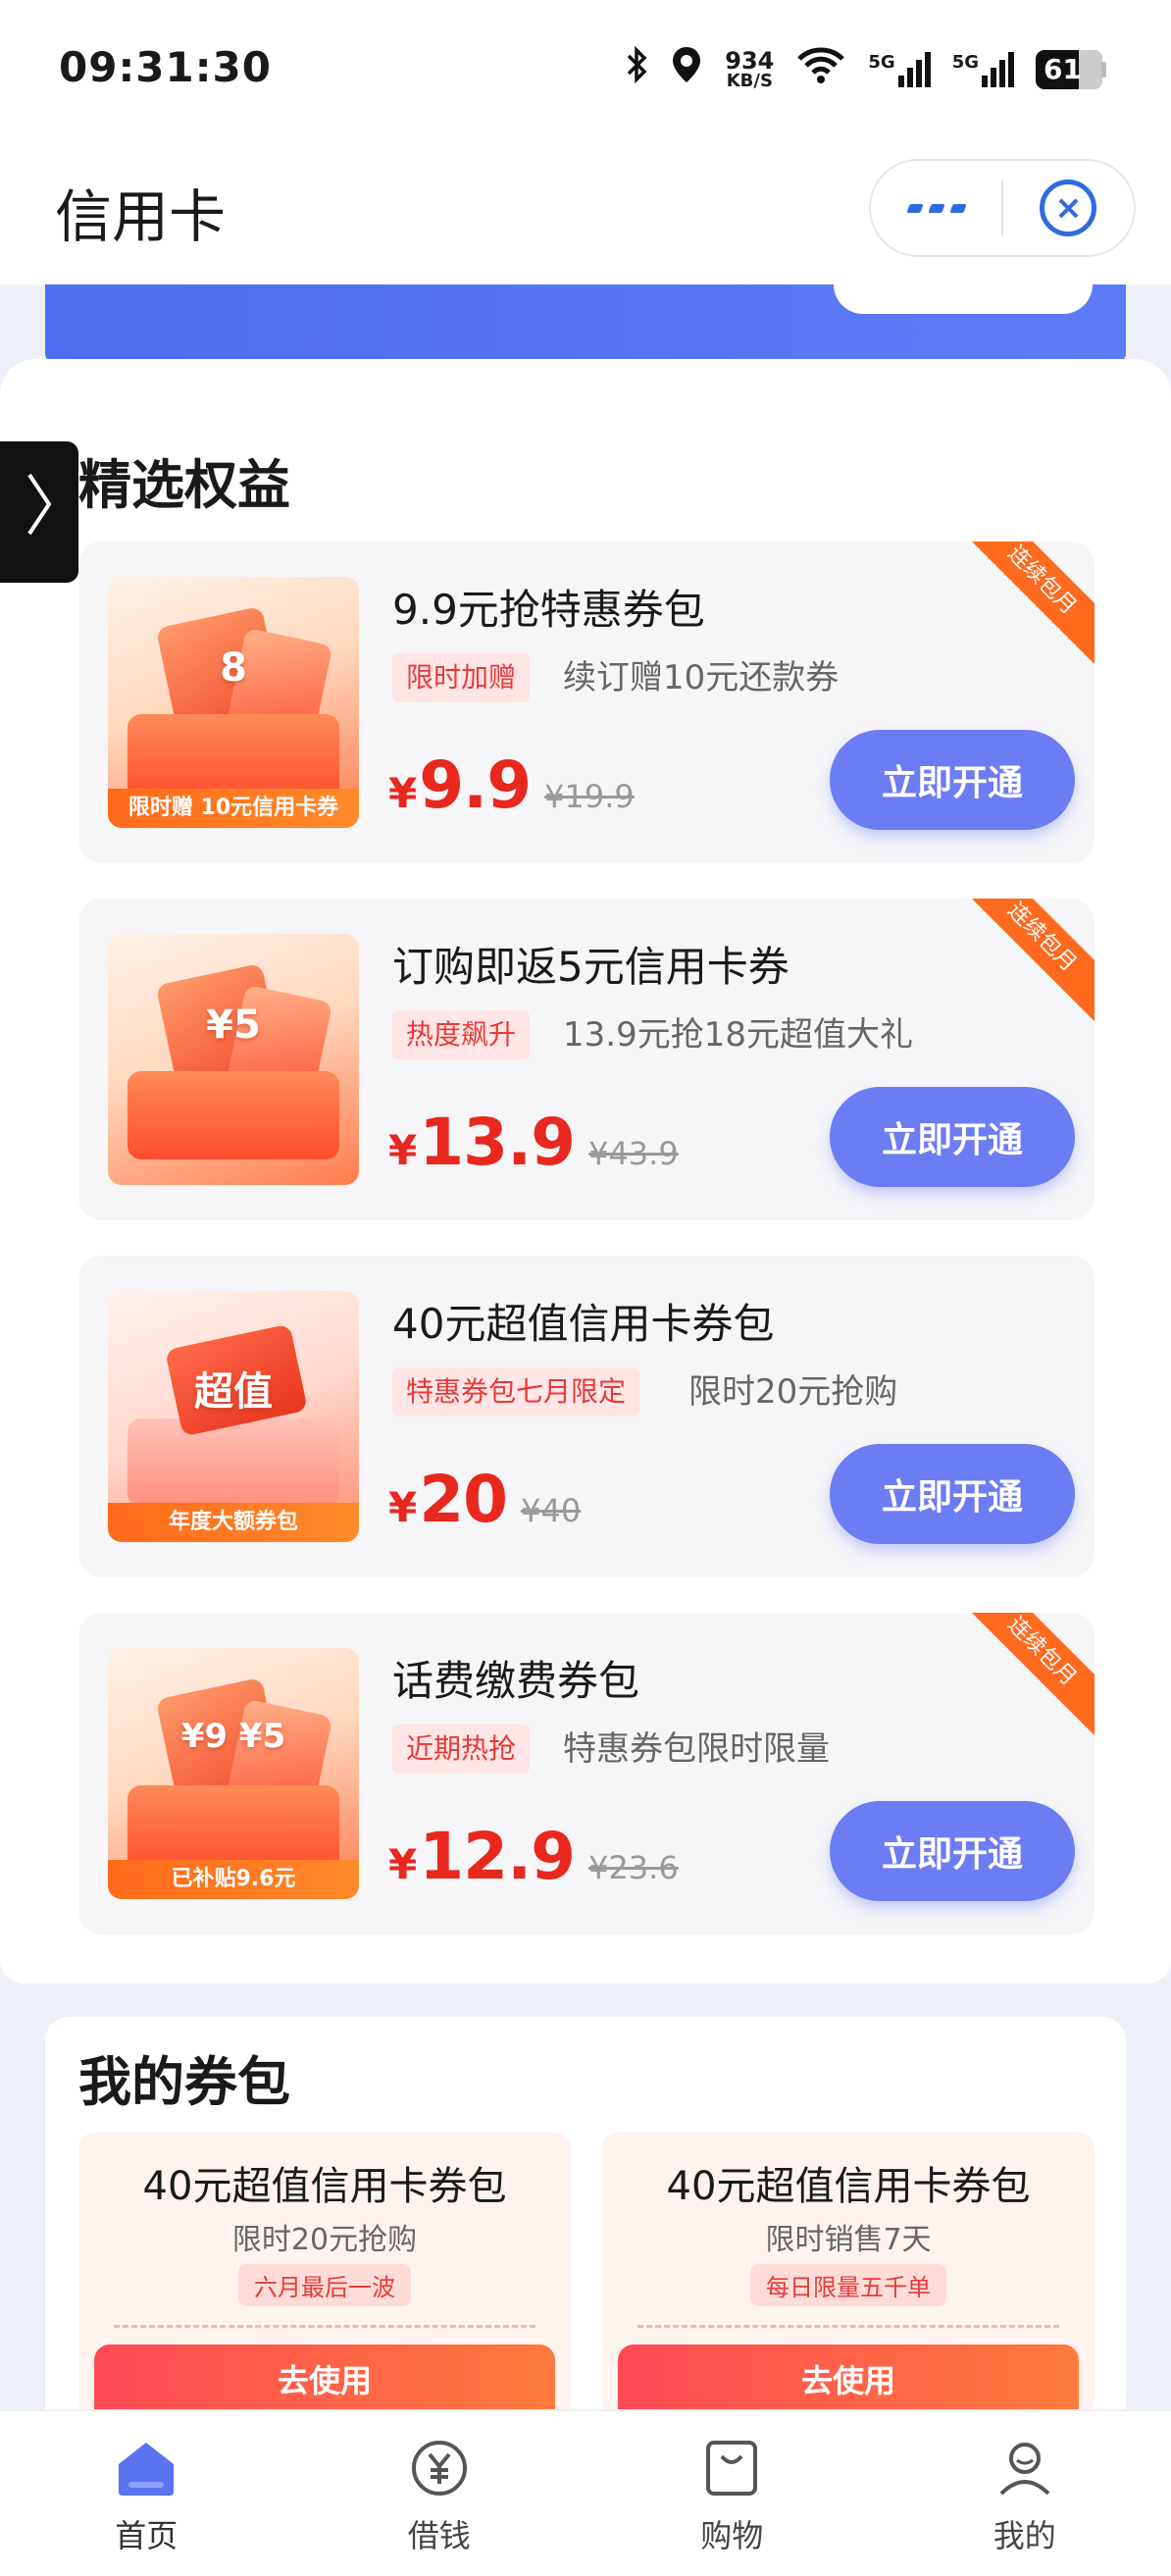 This screenshot has width=1171, height=2576. I want to click on home-icon, so click(146, 2468).